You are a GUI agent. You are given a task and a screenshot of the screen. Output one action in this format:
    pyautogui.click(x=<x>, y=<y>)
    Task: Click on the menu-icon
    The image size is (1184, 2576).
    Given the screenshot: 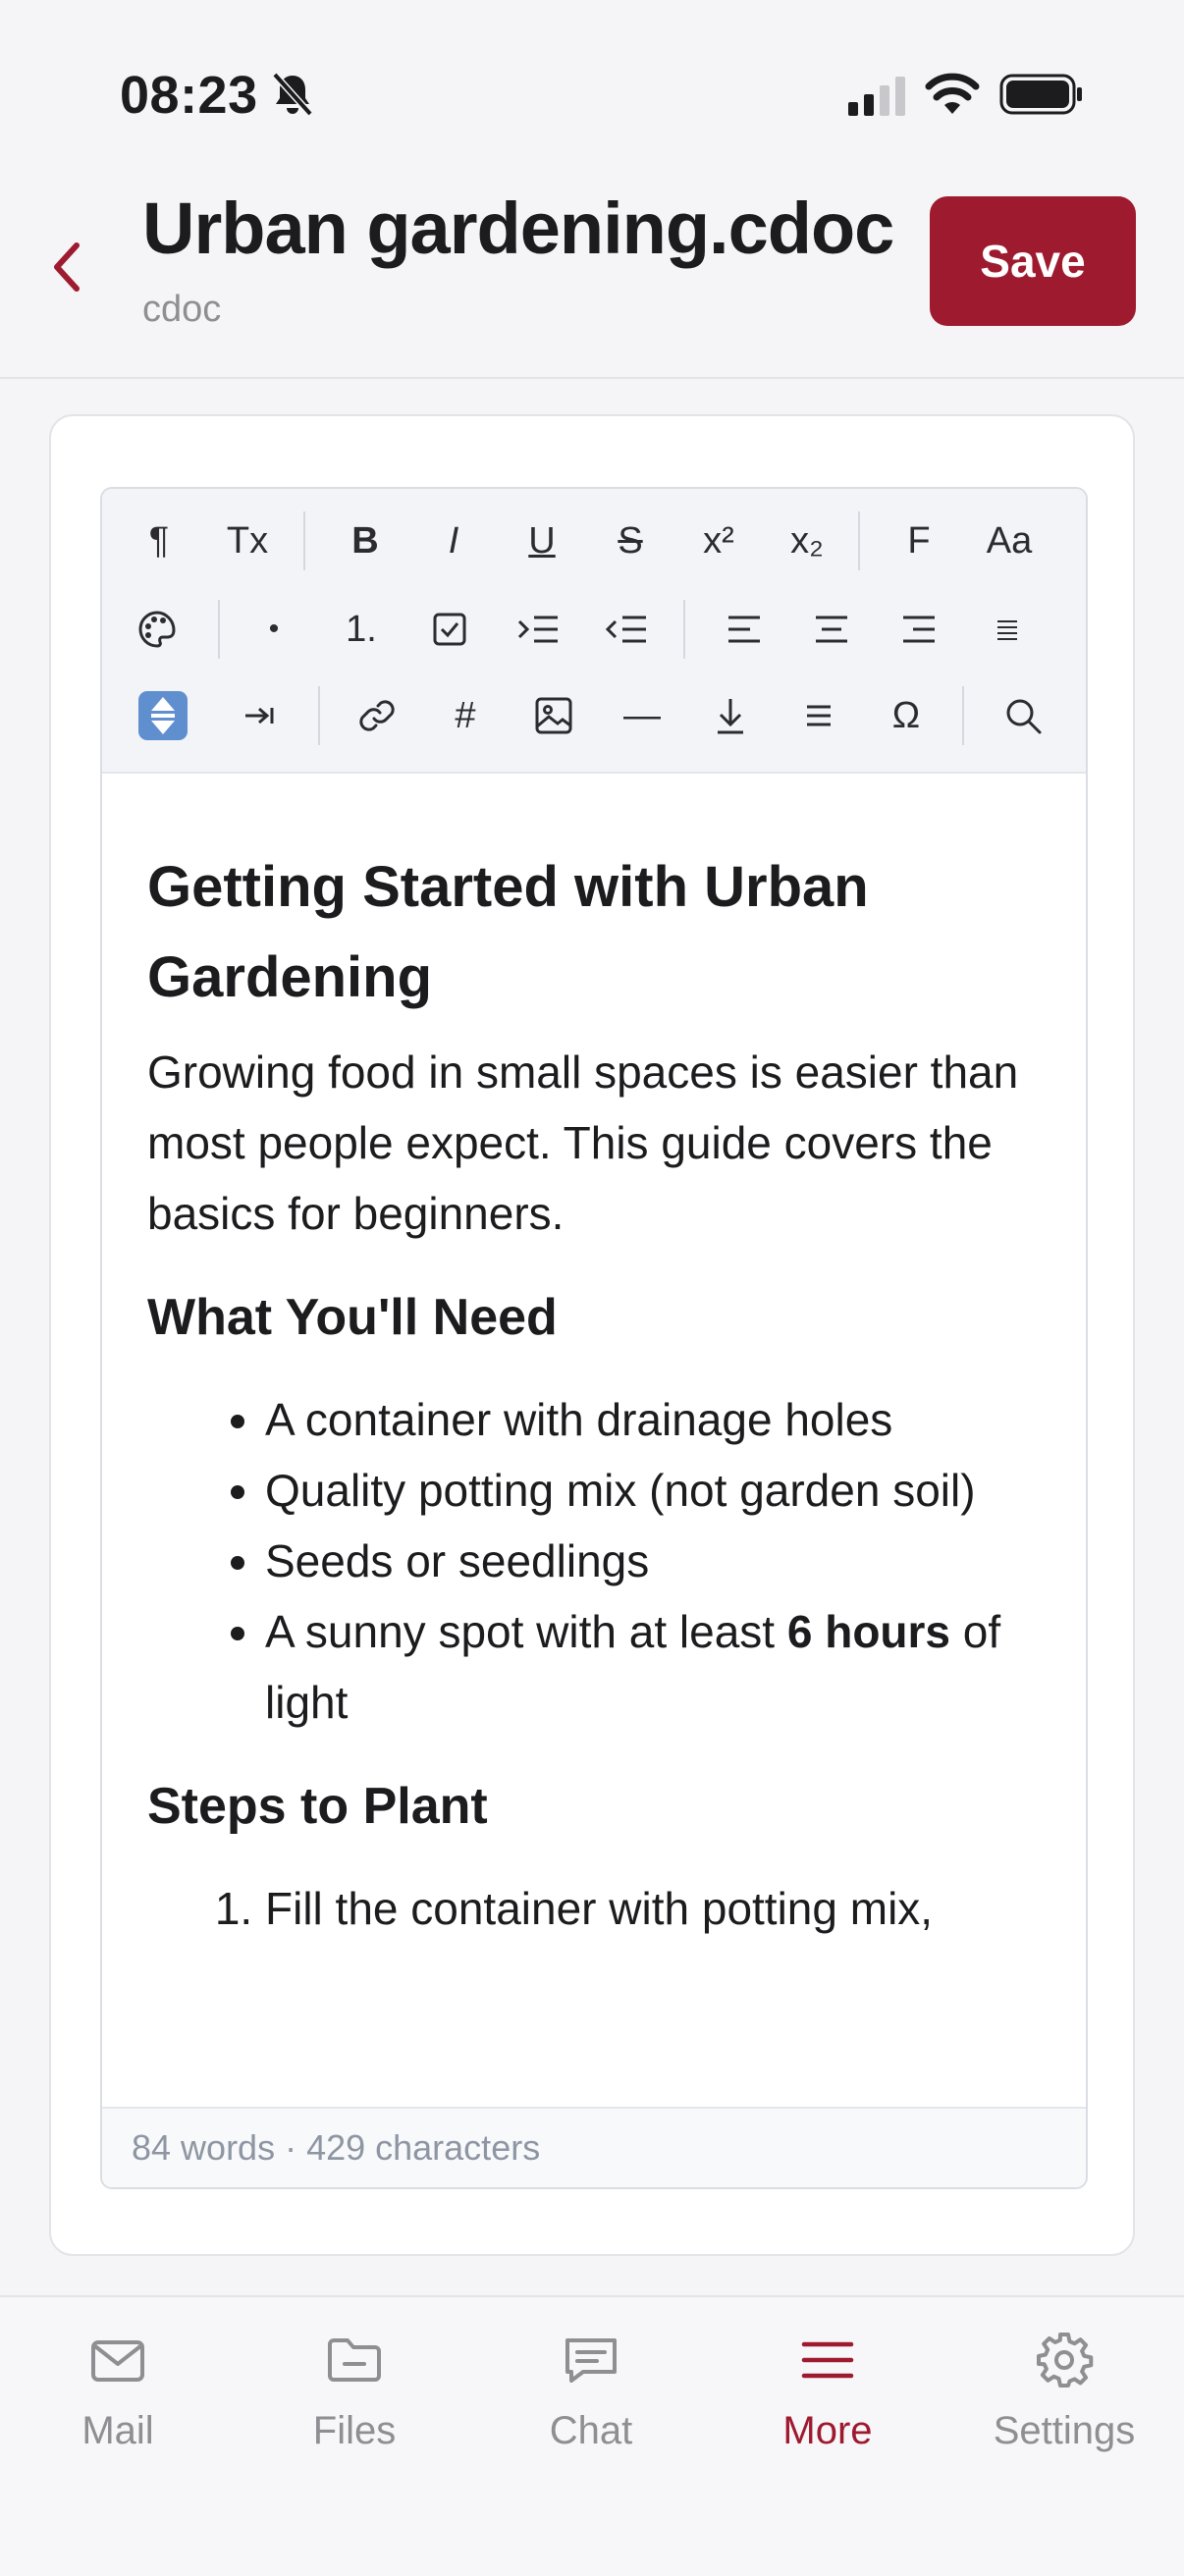 What is the action you would take?
    pyautogui.click(x=828, y=2360)
    